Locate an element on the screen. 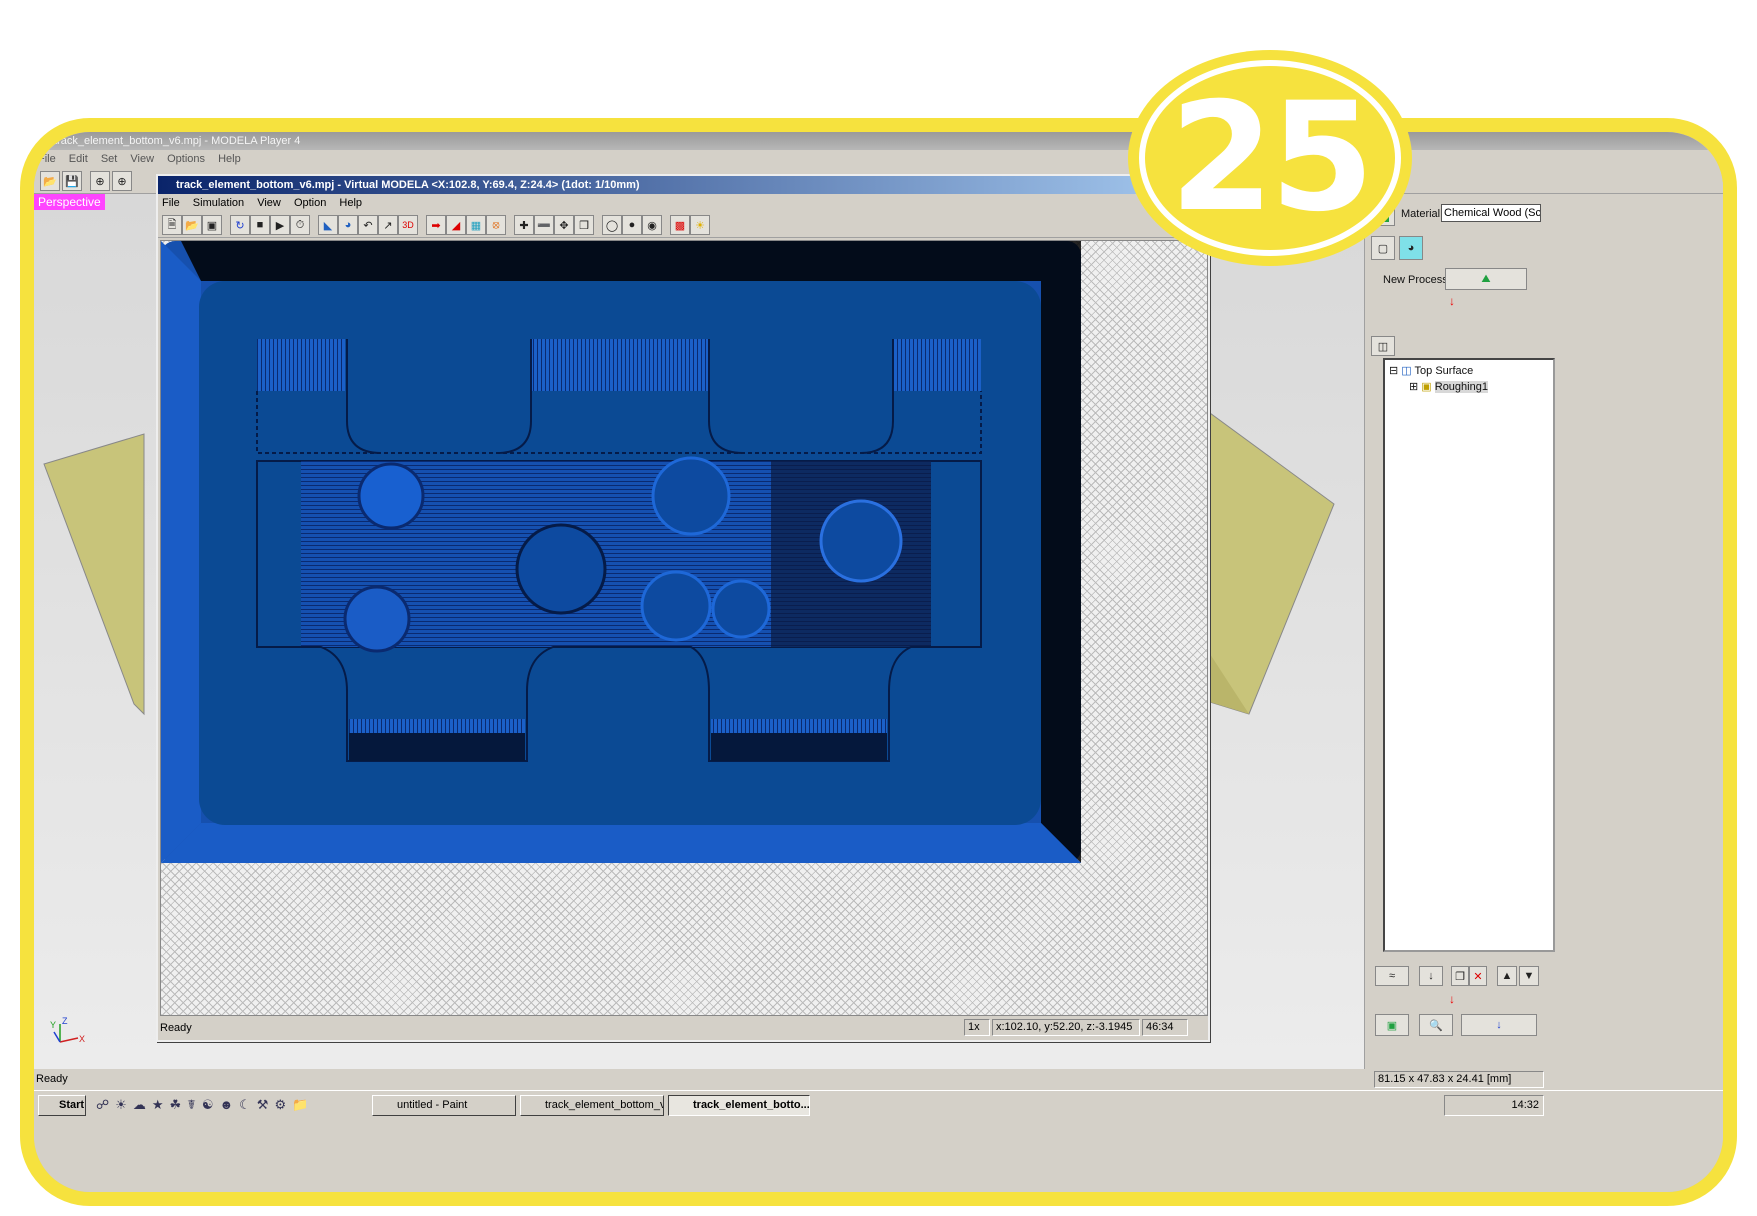 The height and width of the screenshot is (1216, 1757). step-number-badge: 25 is located at coordinates (1270, 158).